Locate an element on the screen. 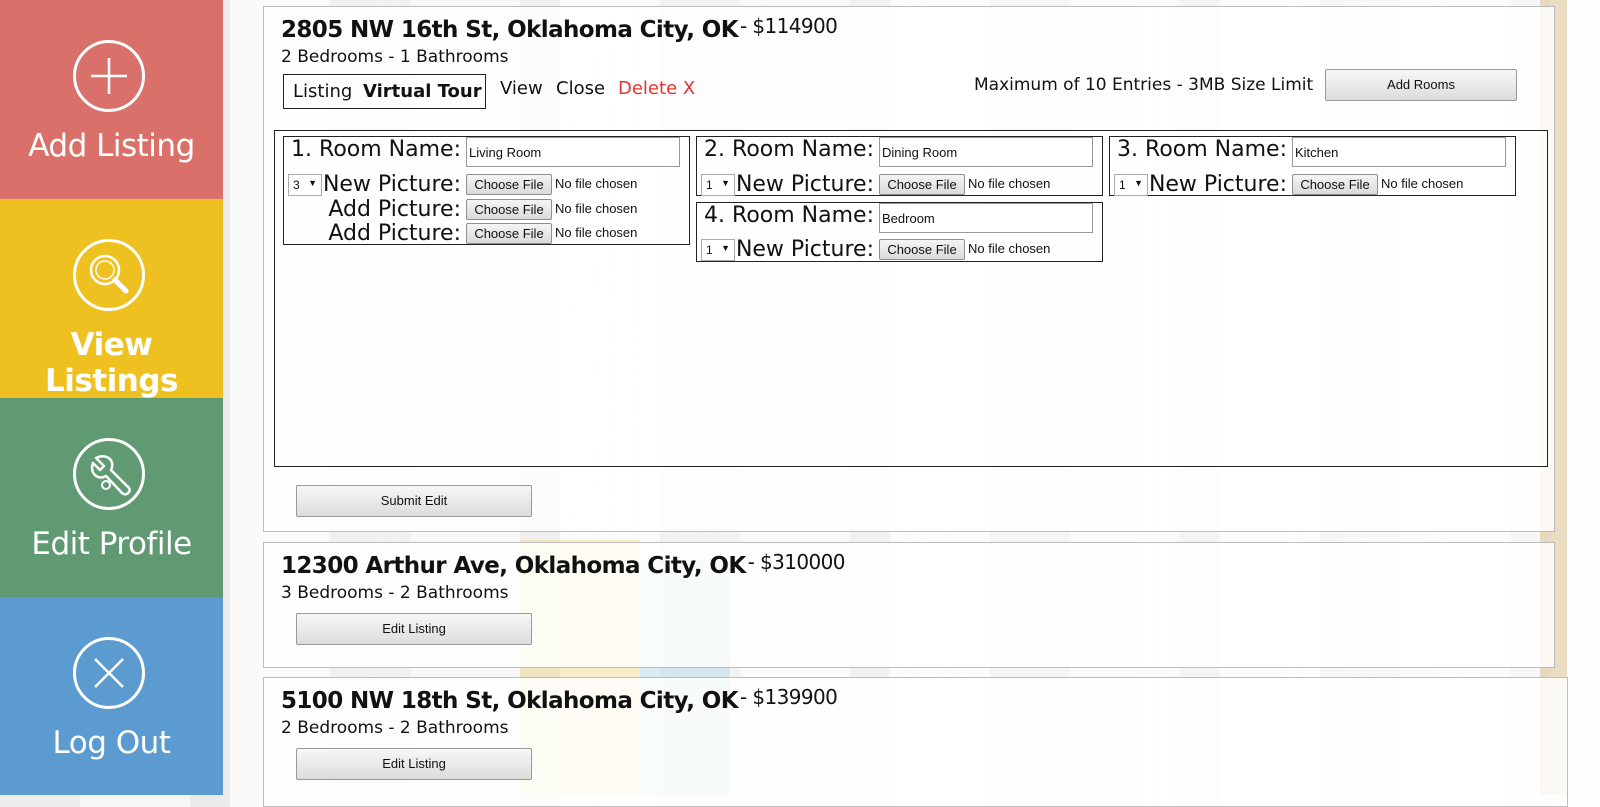 The width and height of the screenshot is (1600, 807). address-text: 2805 NW 16th St, Oklahoma City, OK is located at coordinates (510, 30).